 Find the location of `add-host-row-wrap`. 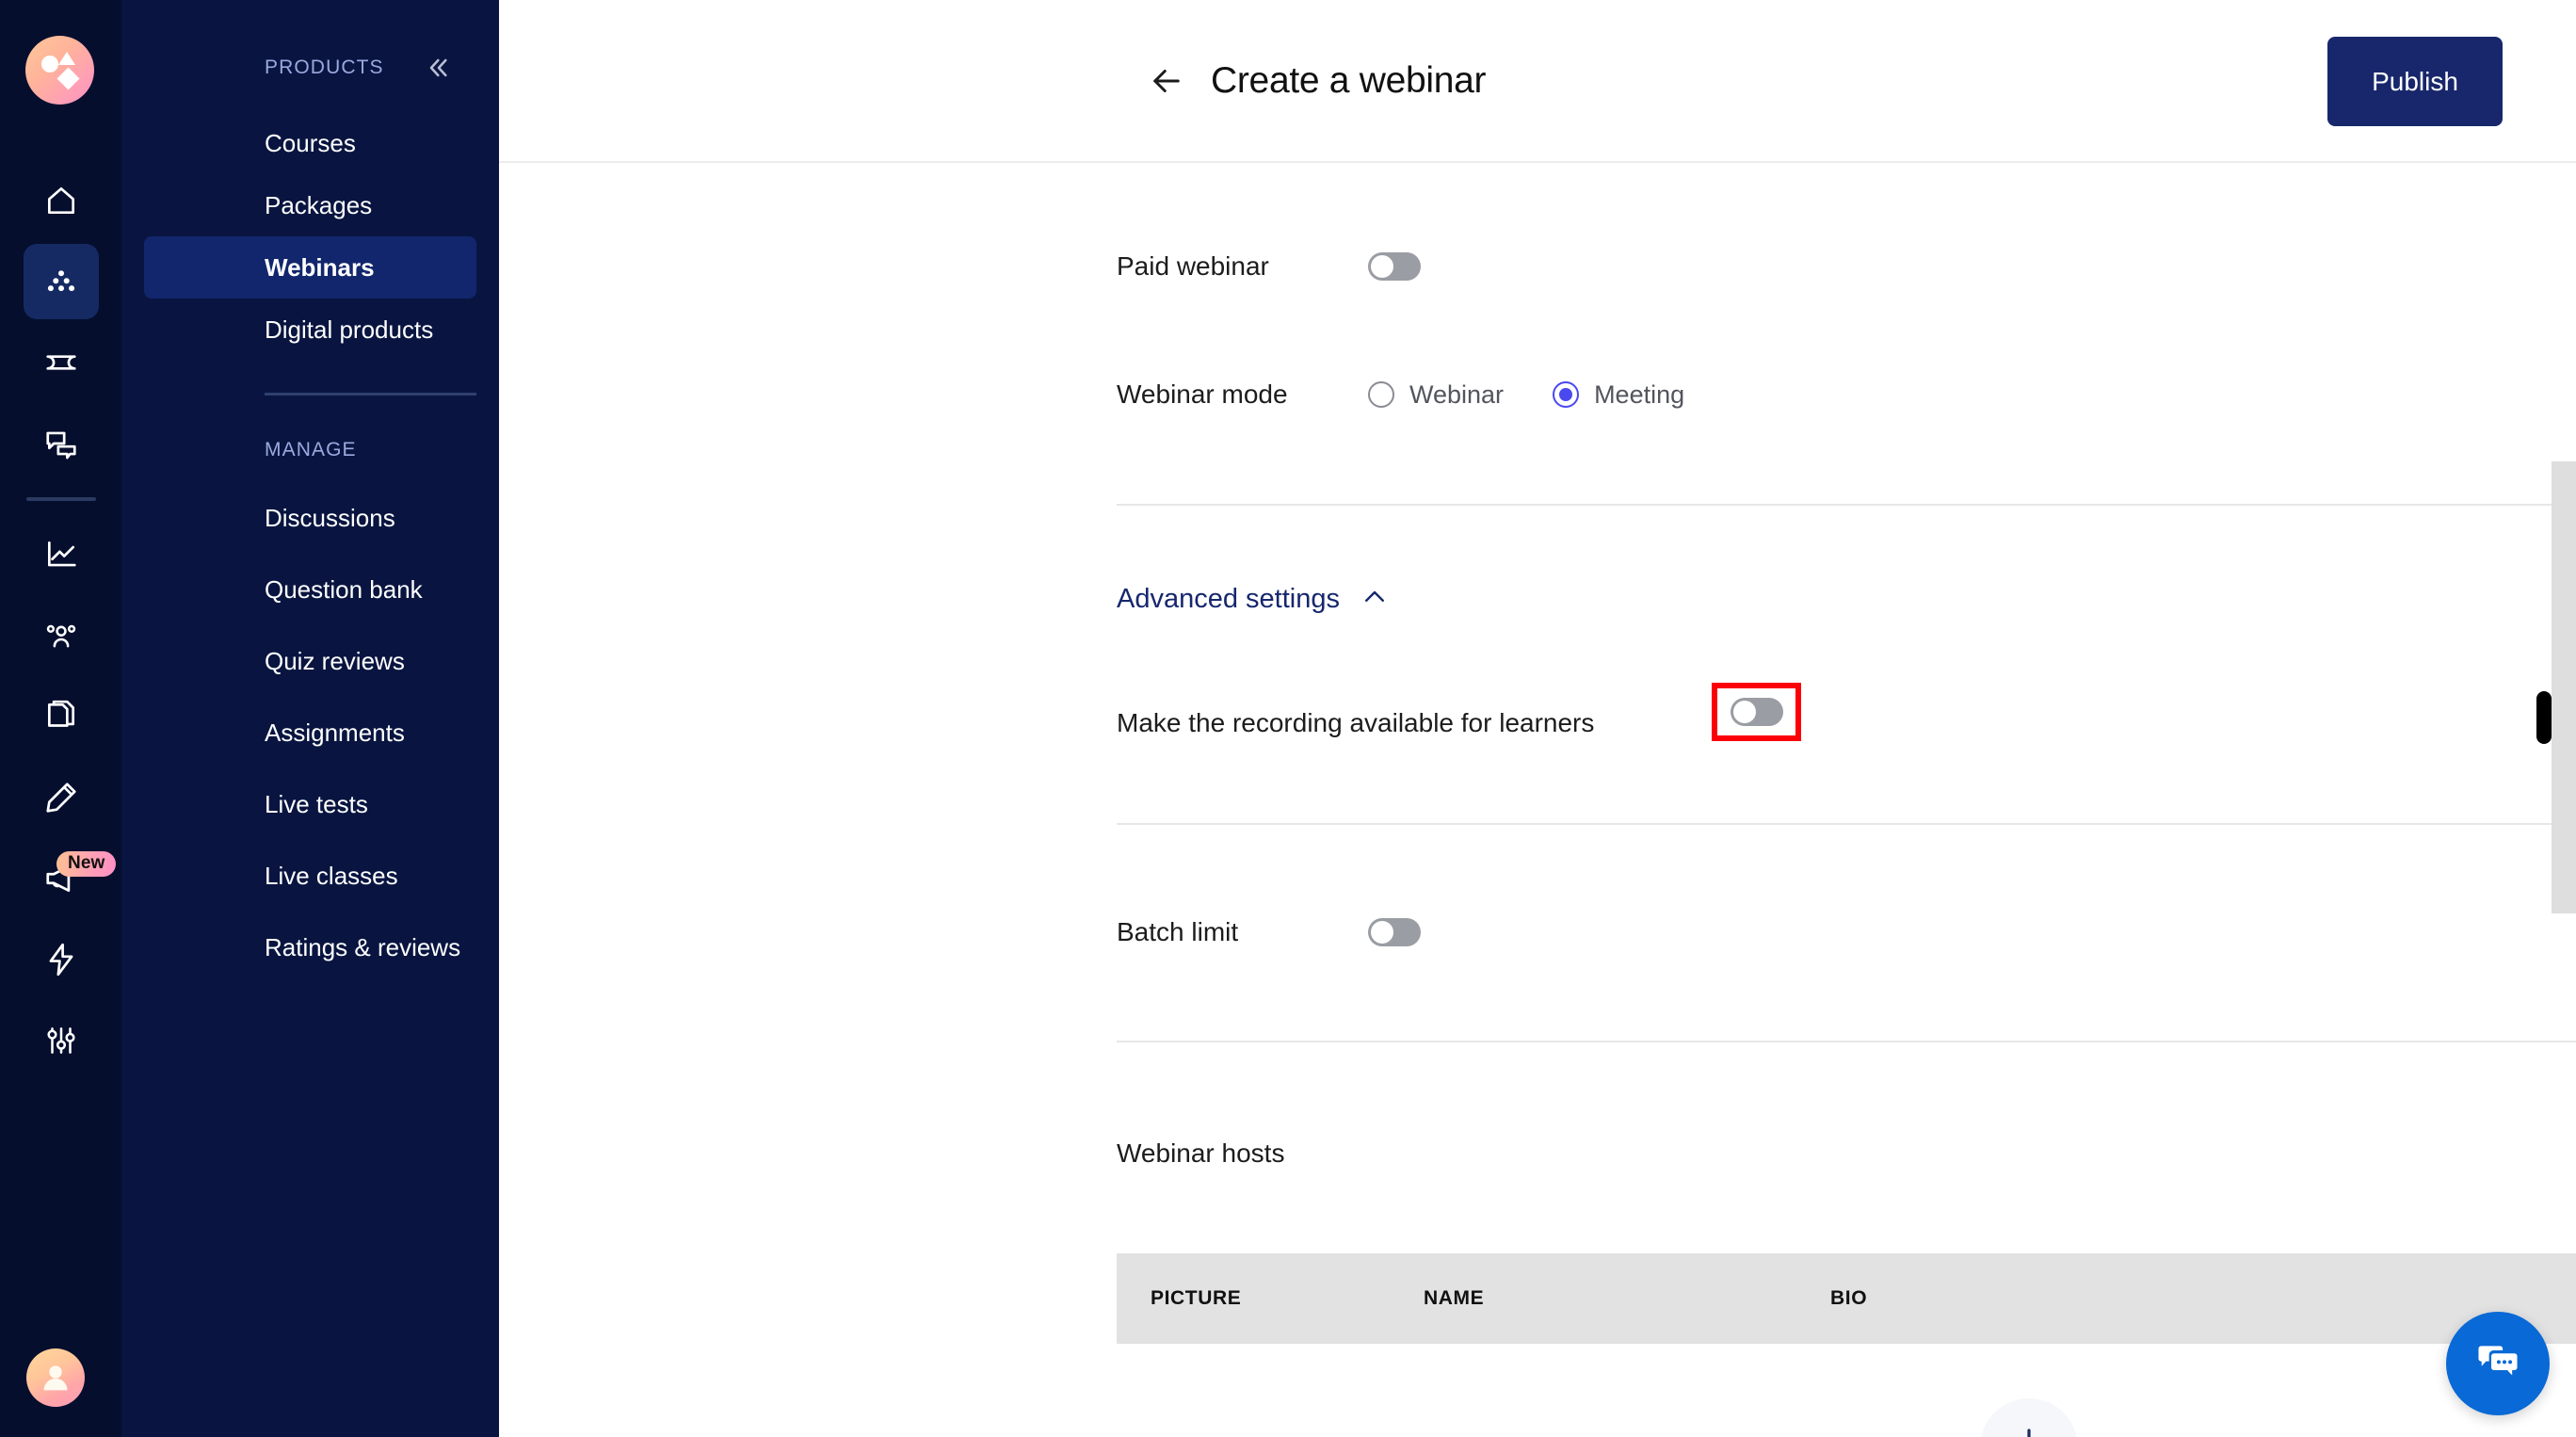

add-host-row-wrap is located at coordinates (1846, 1418).